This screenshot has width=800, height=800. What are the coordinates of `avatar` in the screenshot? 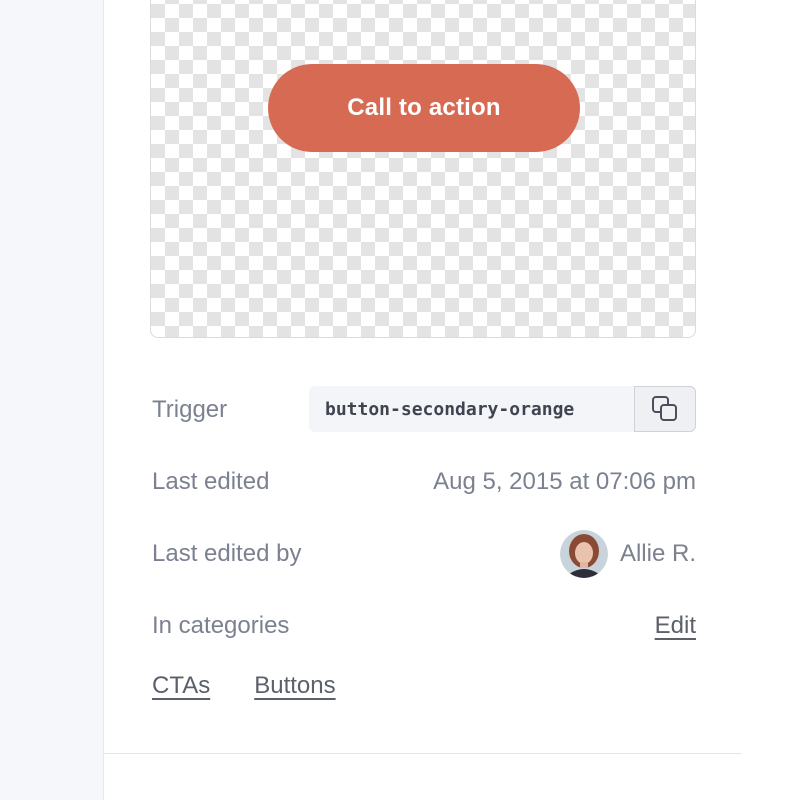 It's located at (583, 554).